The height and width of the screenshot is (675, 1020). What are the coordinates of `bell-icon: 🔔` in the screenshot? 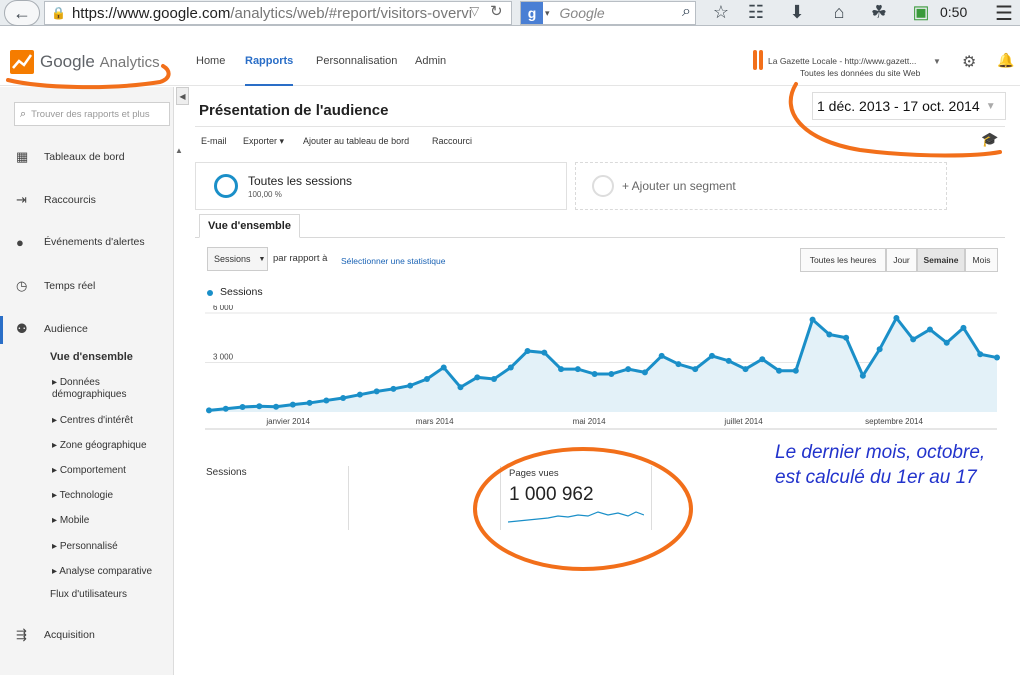 It's located at (1005, 60).